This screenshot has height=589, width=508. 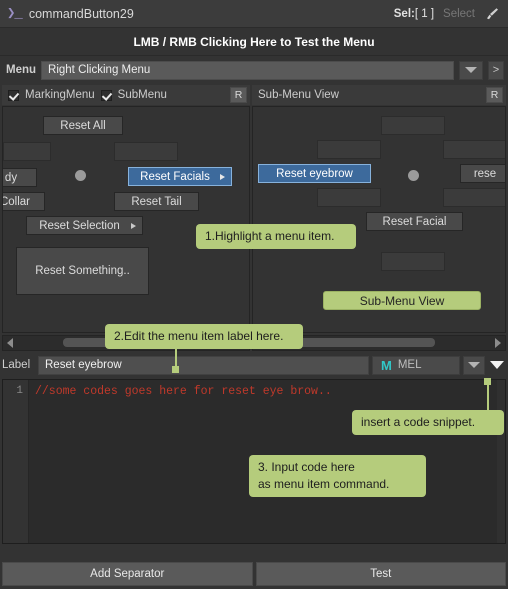 What do you see at coordinates (501, 461) in the screenshot?
I see `editor-vertical-scrollbar` at bounding box center [501, 461].